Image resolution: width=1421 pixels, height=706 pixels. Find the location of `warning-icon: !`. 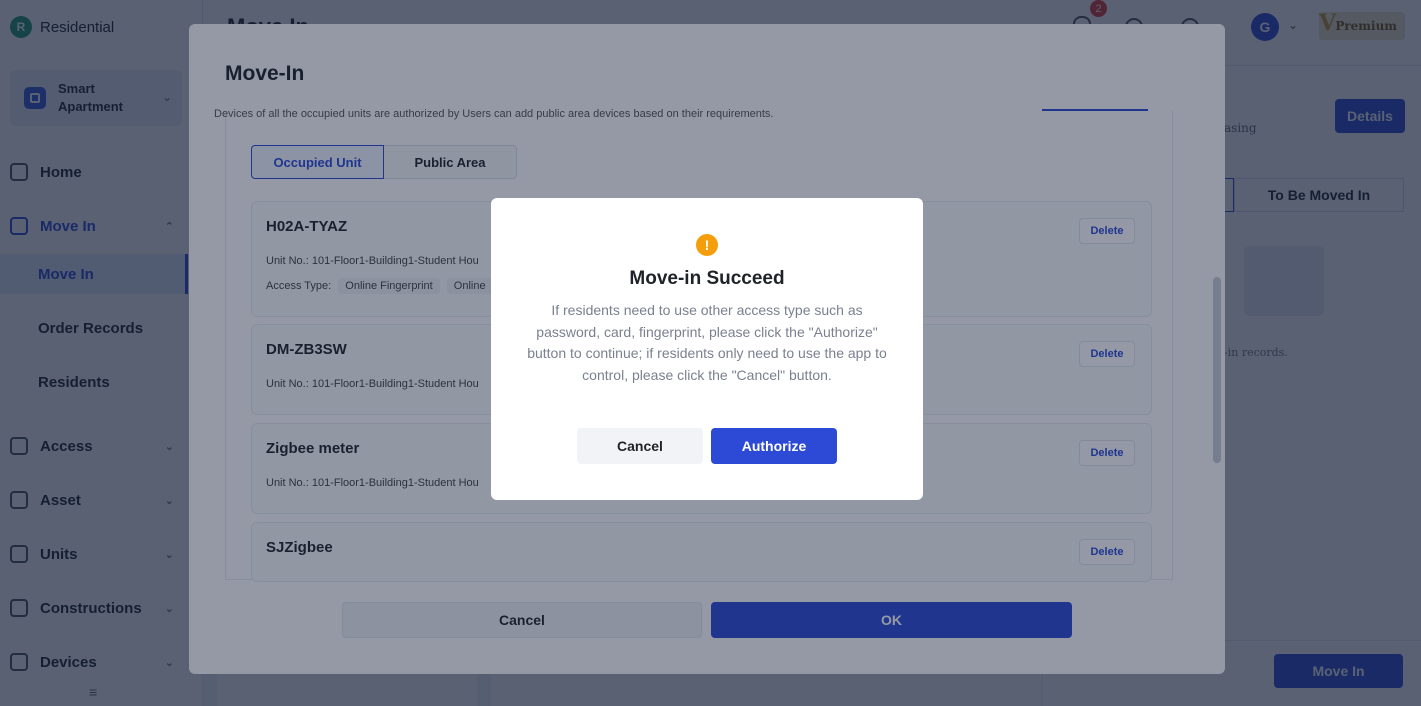

warning-icon: ! is located at coordinates (707, 245).